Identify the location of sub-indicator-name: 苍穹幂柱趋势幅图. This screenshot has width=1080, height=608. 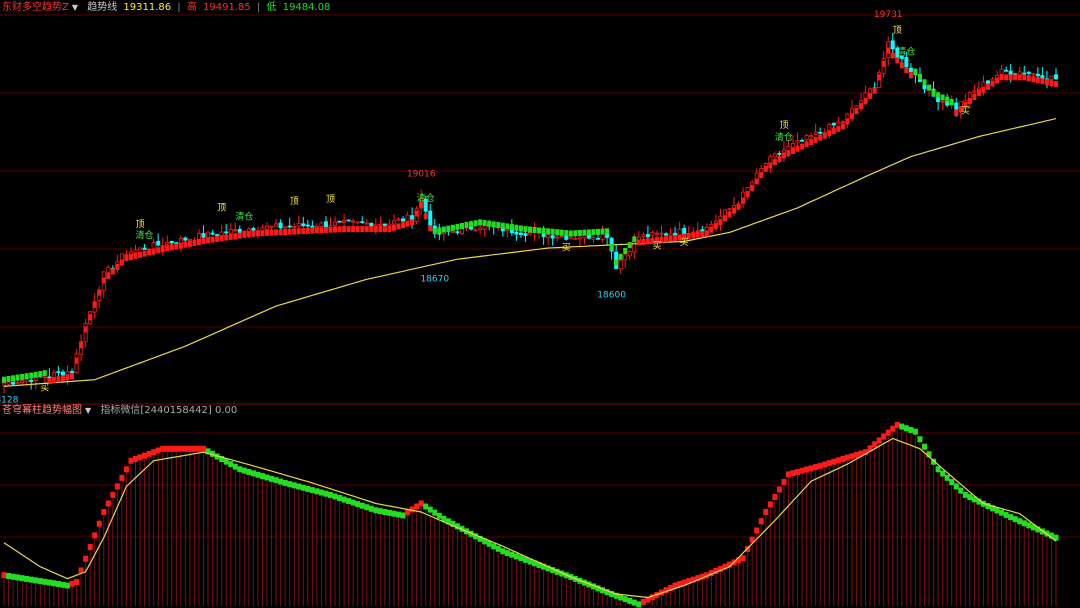
(42, 410).